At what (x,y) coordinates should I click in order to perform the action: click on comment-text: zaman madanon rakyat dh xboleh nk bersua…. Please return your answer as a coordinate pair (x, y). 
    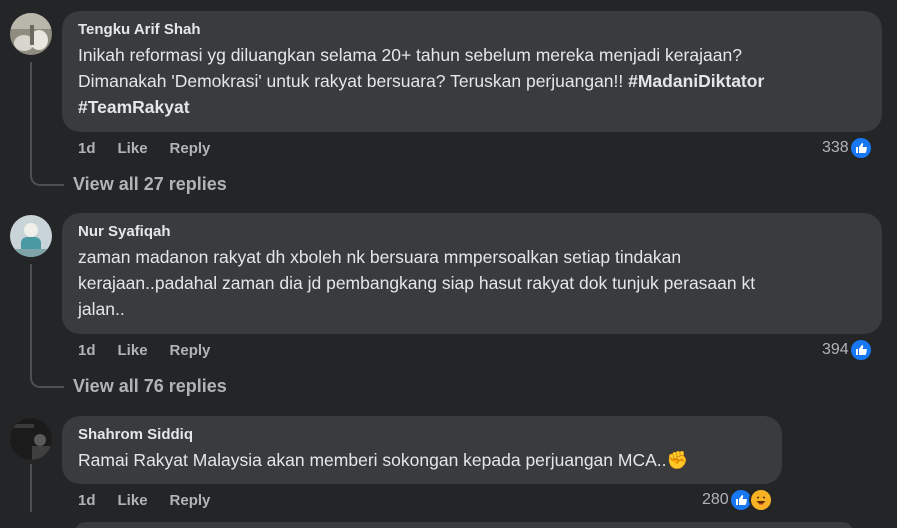
    Looking at the image, I should click on (417, 283).